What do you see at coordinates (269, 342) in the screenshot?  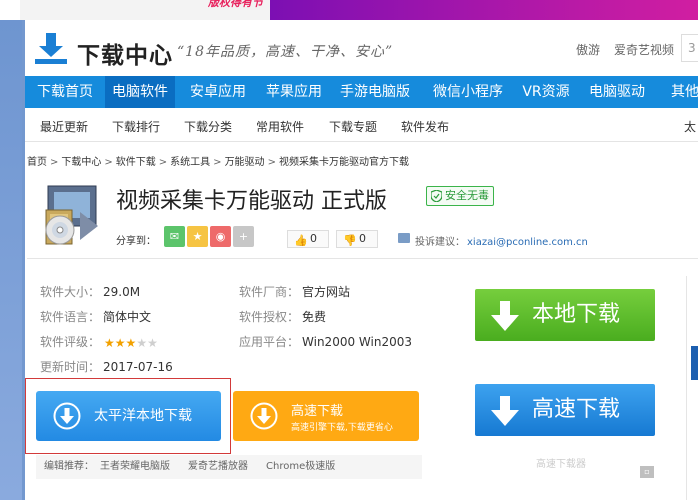 I see `info-platform-label: 应用平台：` at bounding box center [269, 342].